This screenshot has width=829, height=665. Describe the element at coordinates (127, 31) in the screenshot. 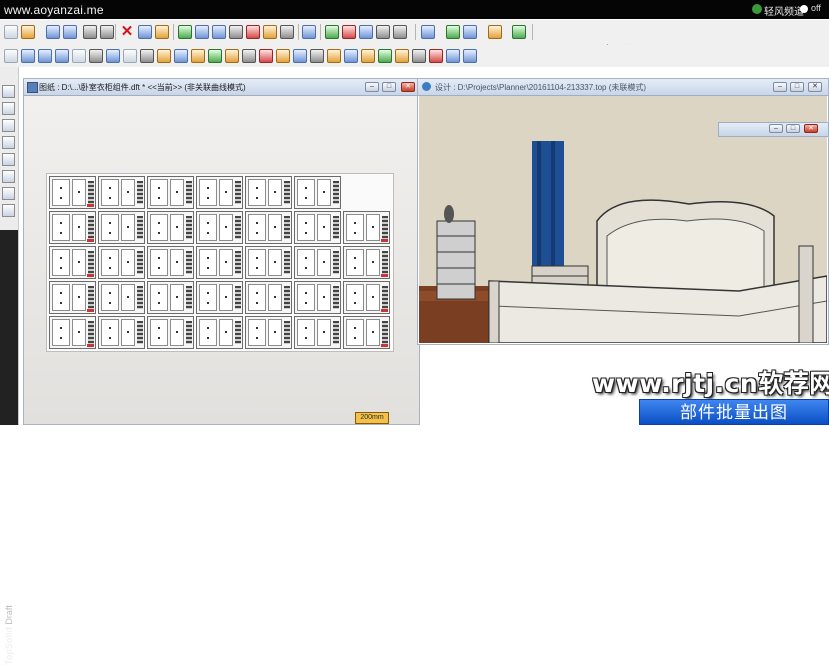

I see `delete-icon: ✕` at that location.